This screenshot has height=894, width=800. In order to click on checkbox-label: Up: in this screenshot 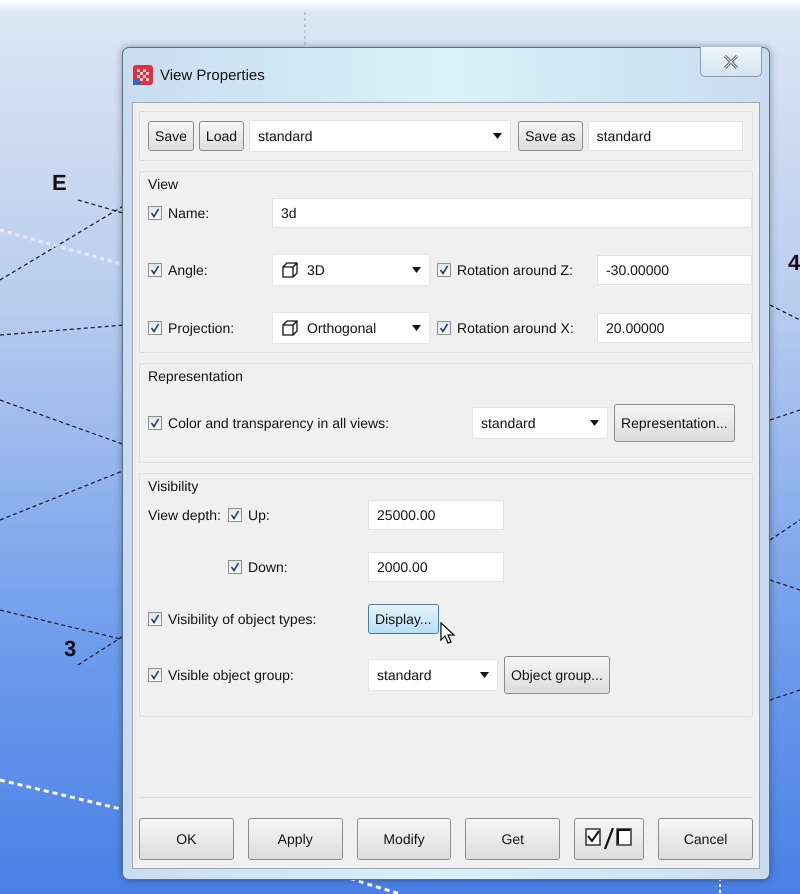, I will do `click(259, 515)`.